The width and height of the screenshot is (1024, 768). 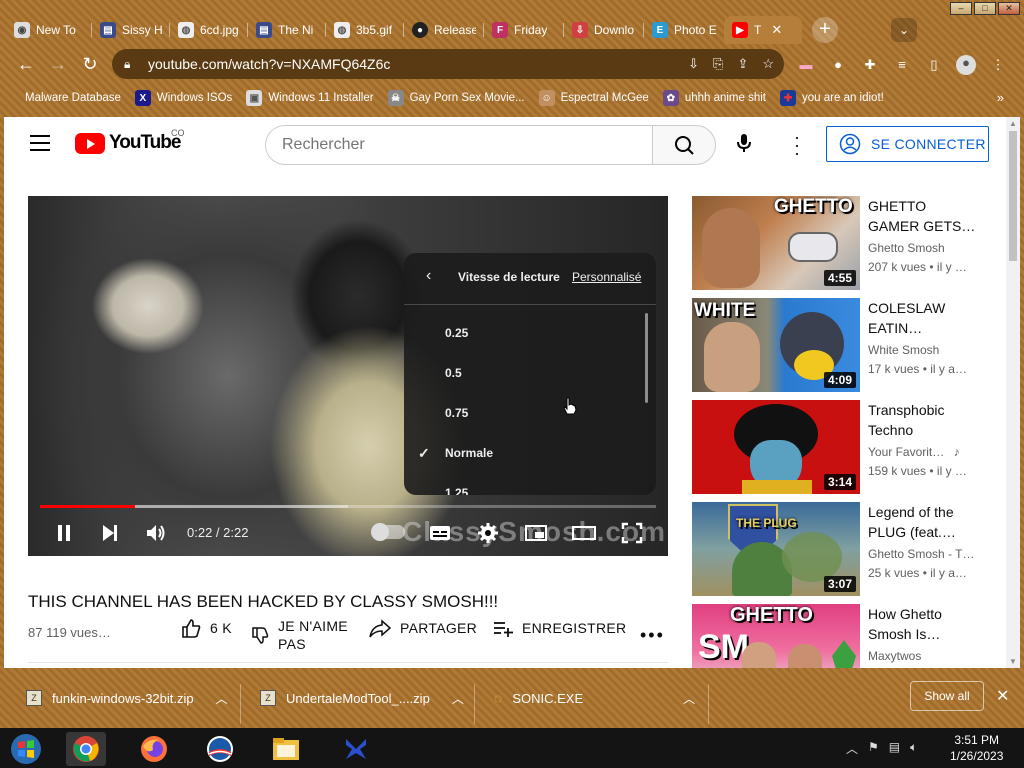 What do you see at coordinates (976, 748) in the screenshot?
I see `system-clock: 3:51 PM 1/26/2023` at bounding box center [976, 748].